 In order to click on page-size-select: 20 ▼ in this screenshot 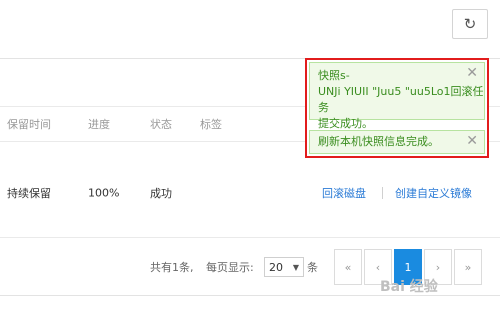, I will do `click(284, 267)`.